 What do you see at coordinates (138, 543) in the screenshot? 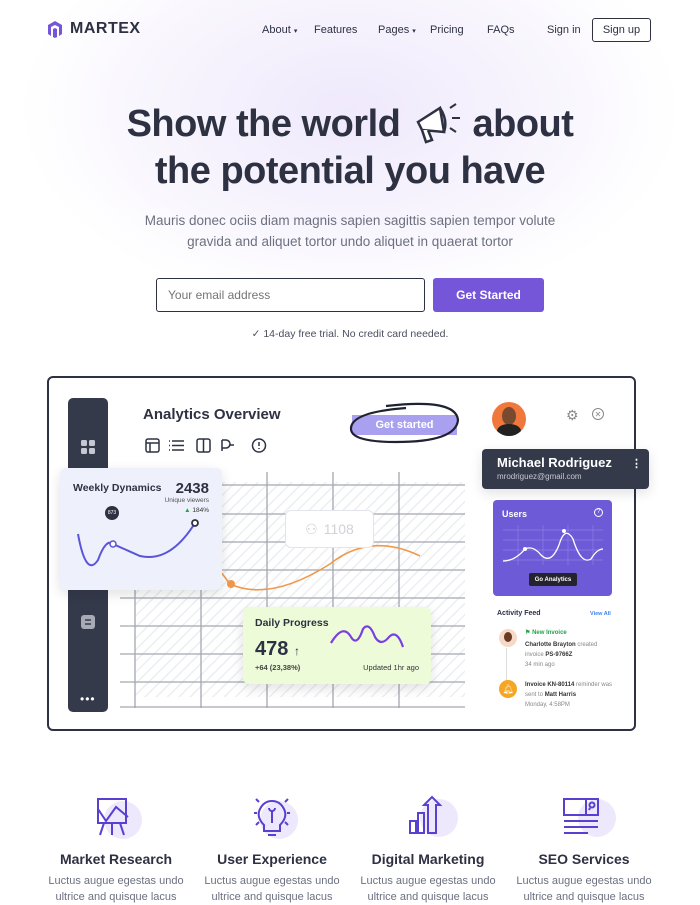
I see `weekly-line` at bounding box center [138, 543].